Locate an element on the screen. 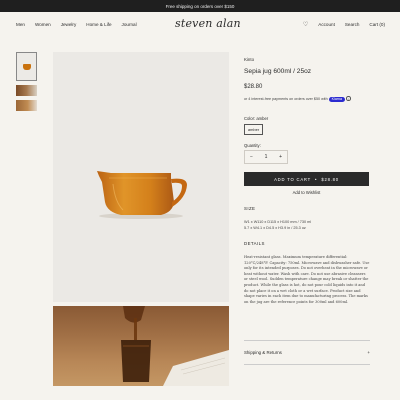  product-vendor: Kinto is located at coordinates (249, 59).